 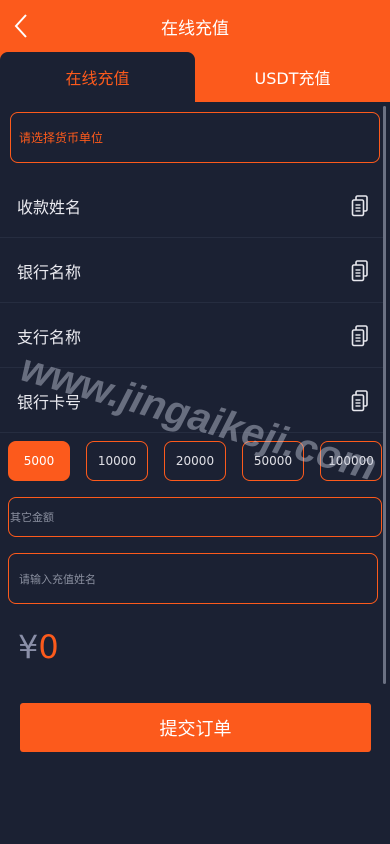 I want to click on recharge-name-input: 请输入充值姓名, so click(x=193, y=578).